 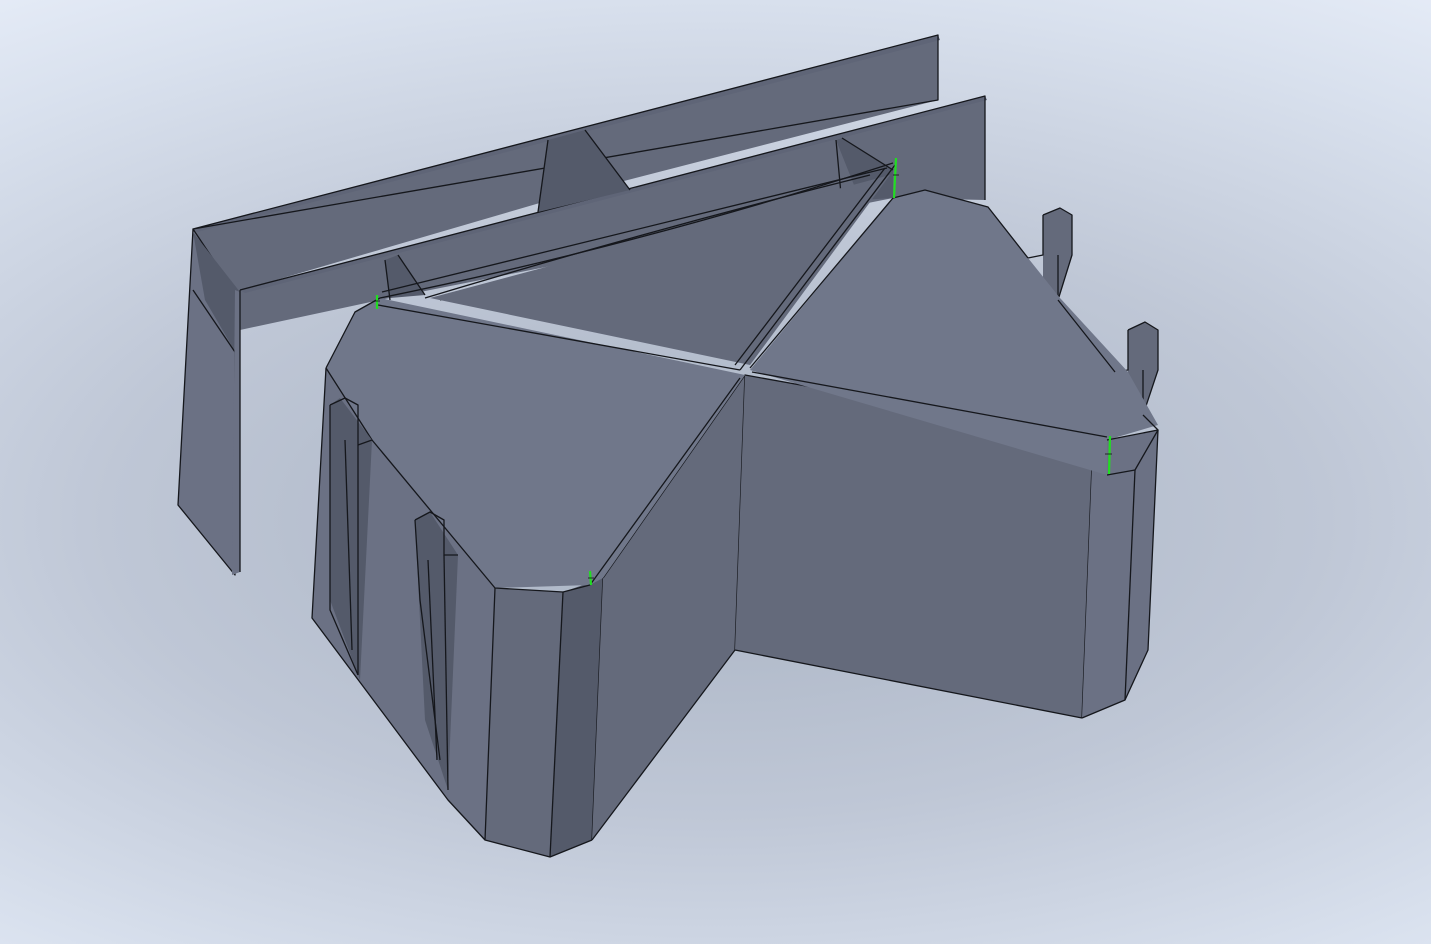 What do you see at coordinates (544, 717) in the screenshot?
I see `front-nose-faces` at bounding box center [544, 717].